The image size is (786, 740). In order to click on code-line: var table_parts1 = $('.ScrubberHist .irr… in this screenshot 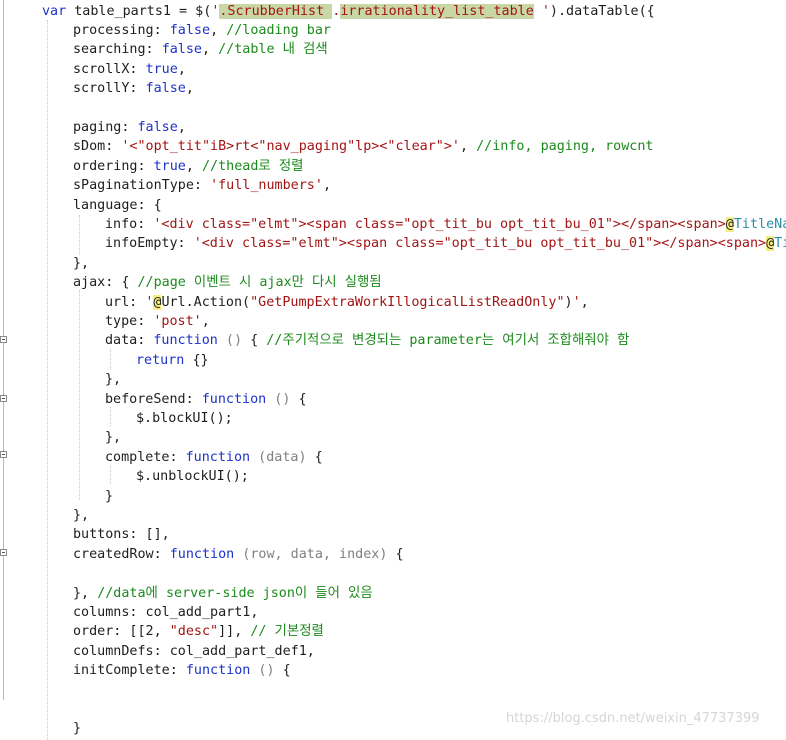, I will do `click(348, 11)`.